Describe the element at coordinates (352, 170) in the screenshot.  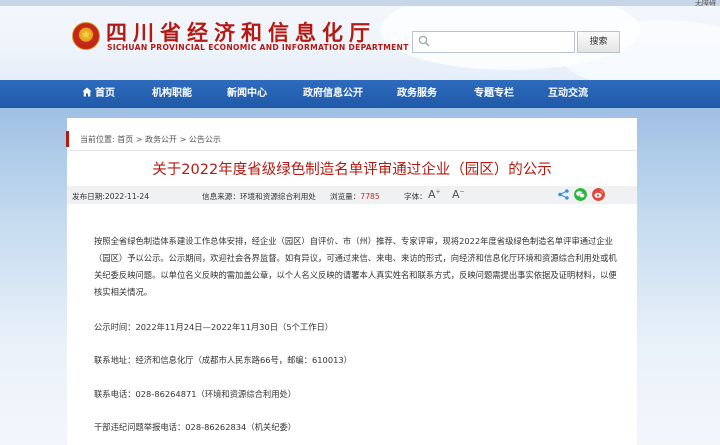
I see `article-title: 关于2022年度省级绿色制造名单评审通过企业（园区）的公示` at that location.